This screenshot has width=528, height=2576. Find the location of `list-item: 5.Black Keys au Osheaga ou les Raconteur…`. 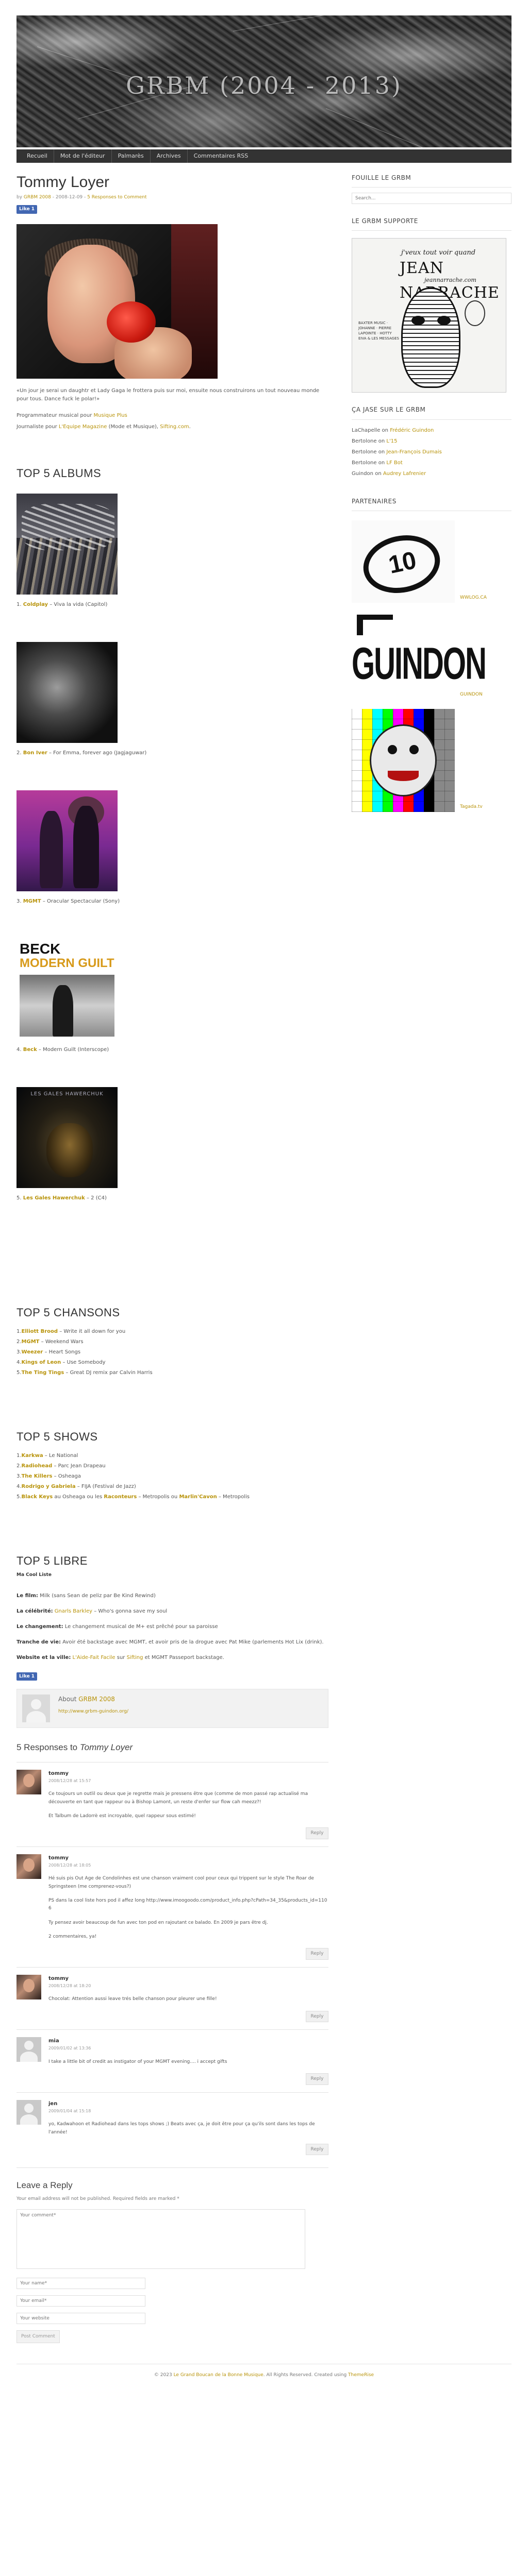

list-item: 5.Black Keys au Osheaga ou les Raconteur… is located at coordinates (133, 1497).